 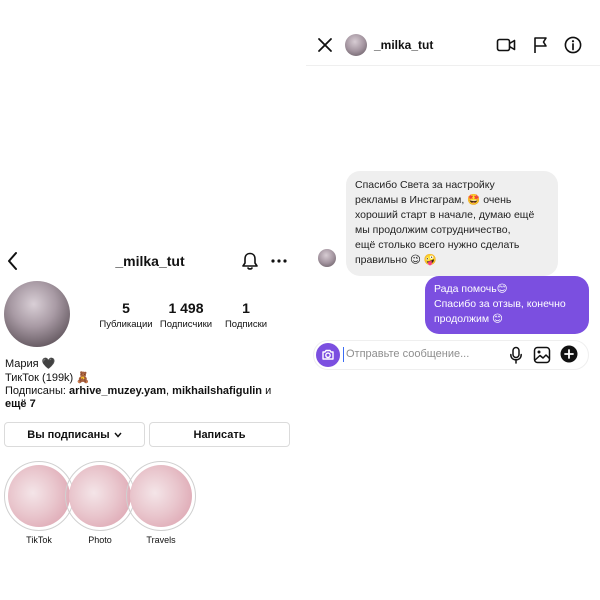 I want to click on stat-value: 5, so click(x=126, y=308).